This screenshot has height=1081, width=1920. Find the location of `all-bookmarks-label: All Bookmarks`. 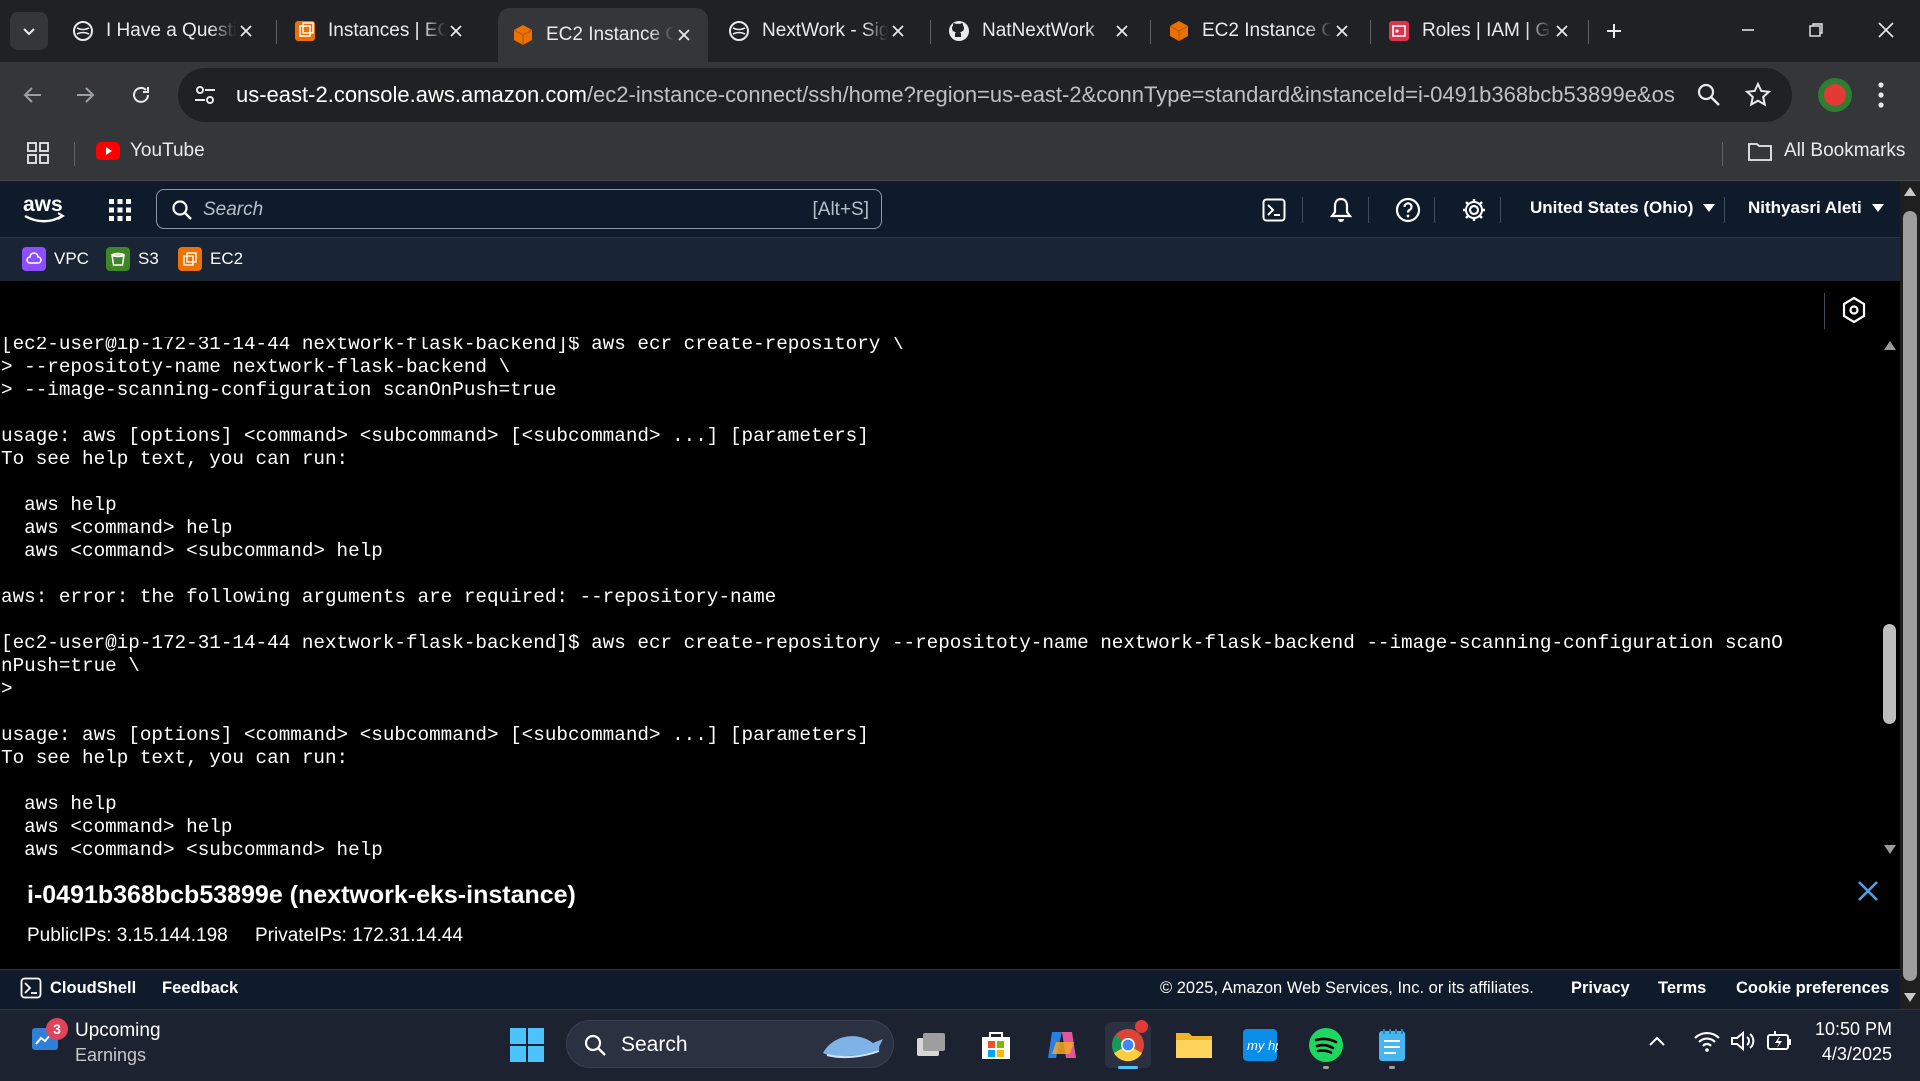

all-bookmarks-label: All Bookmarks is located at coordinates (1845, 150).